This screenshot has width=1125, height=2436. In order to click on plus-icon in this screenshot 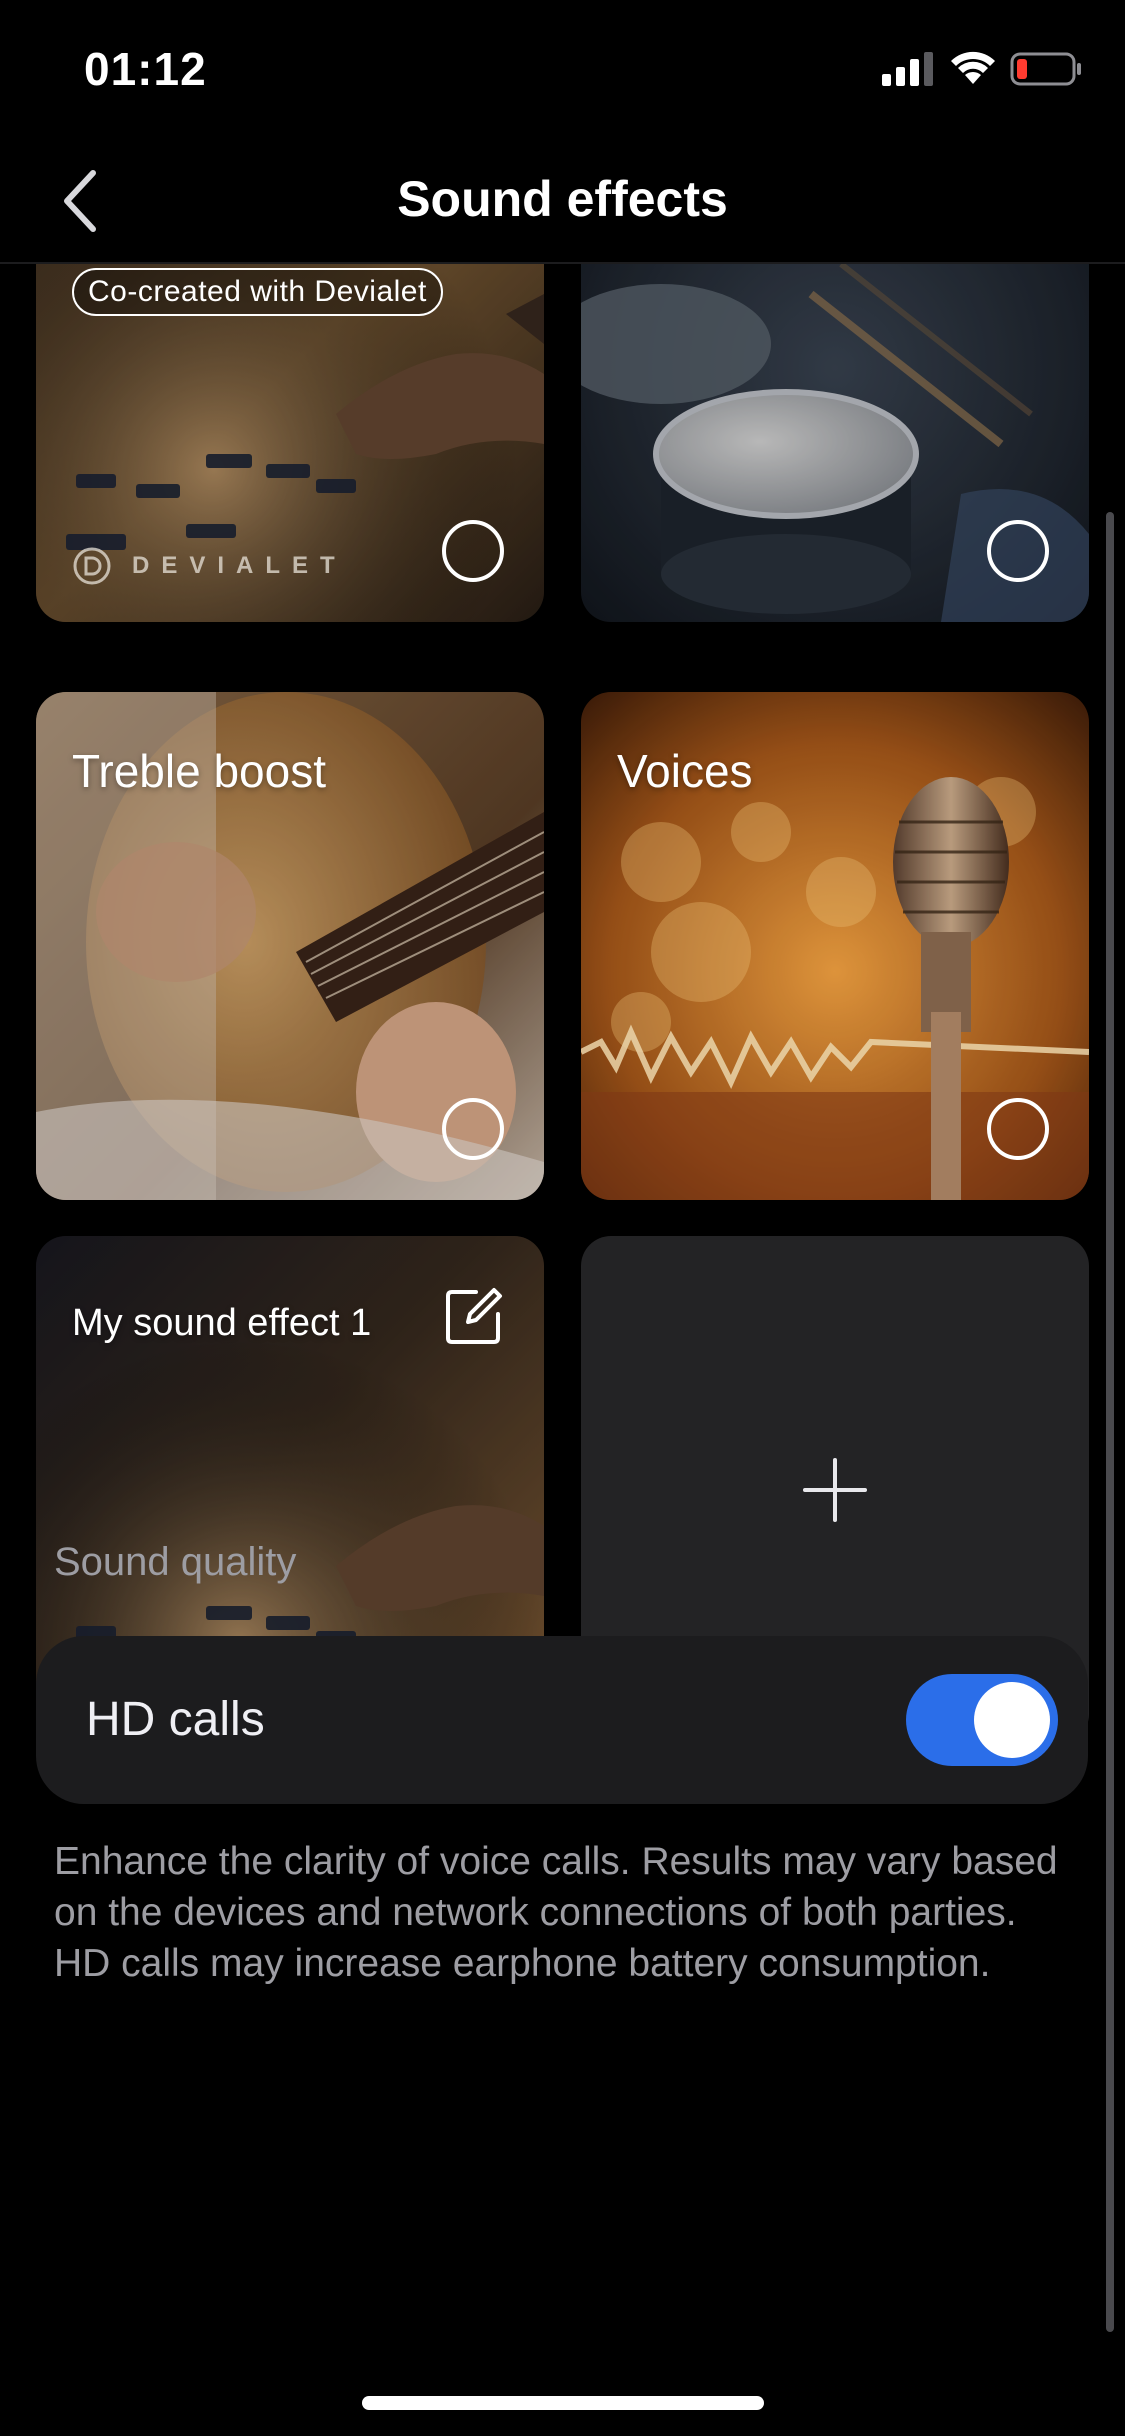, I will do `click(835, 1490)`.